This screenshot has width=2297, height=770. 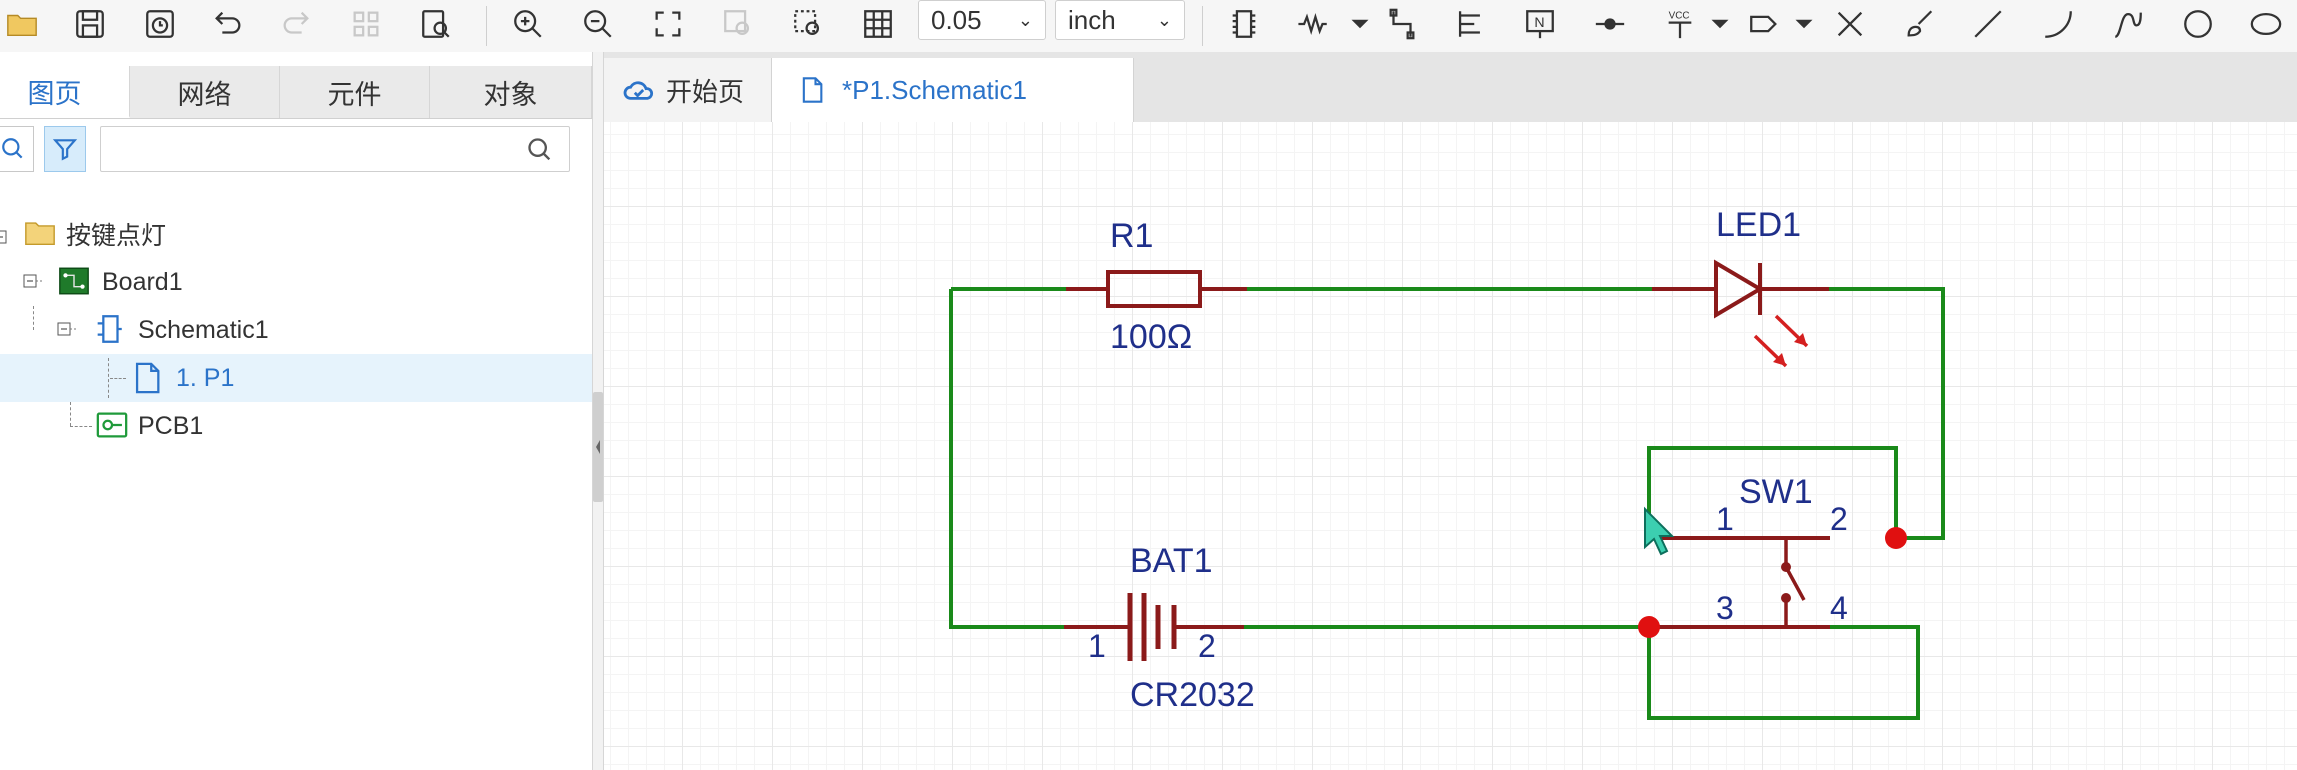 I want to click on zoom-area-icon, so click(x=738, y=24).